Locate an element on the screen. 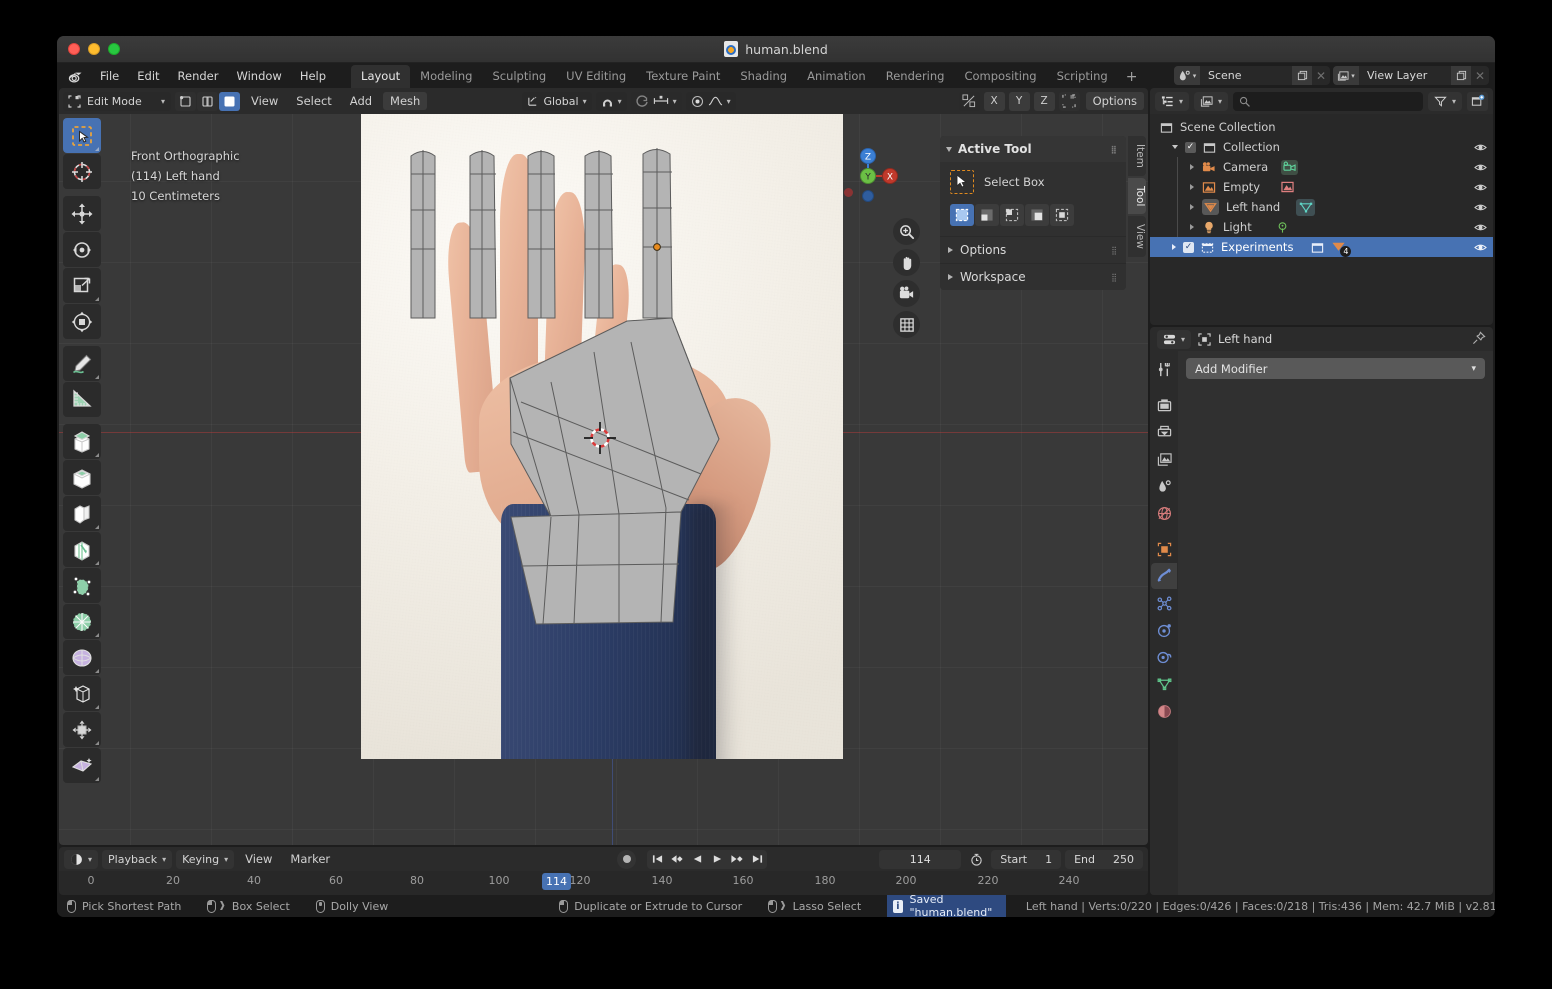  mode-selector: Edit Mode ▾ is located at coordinates (117, 101).